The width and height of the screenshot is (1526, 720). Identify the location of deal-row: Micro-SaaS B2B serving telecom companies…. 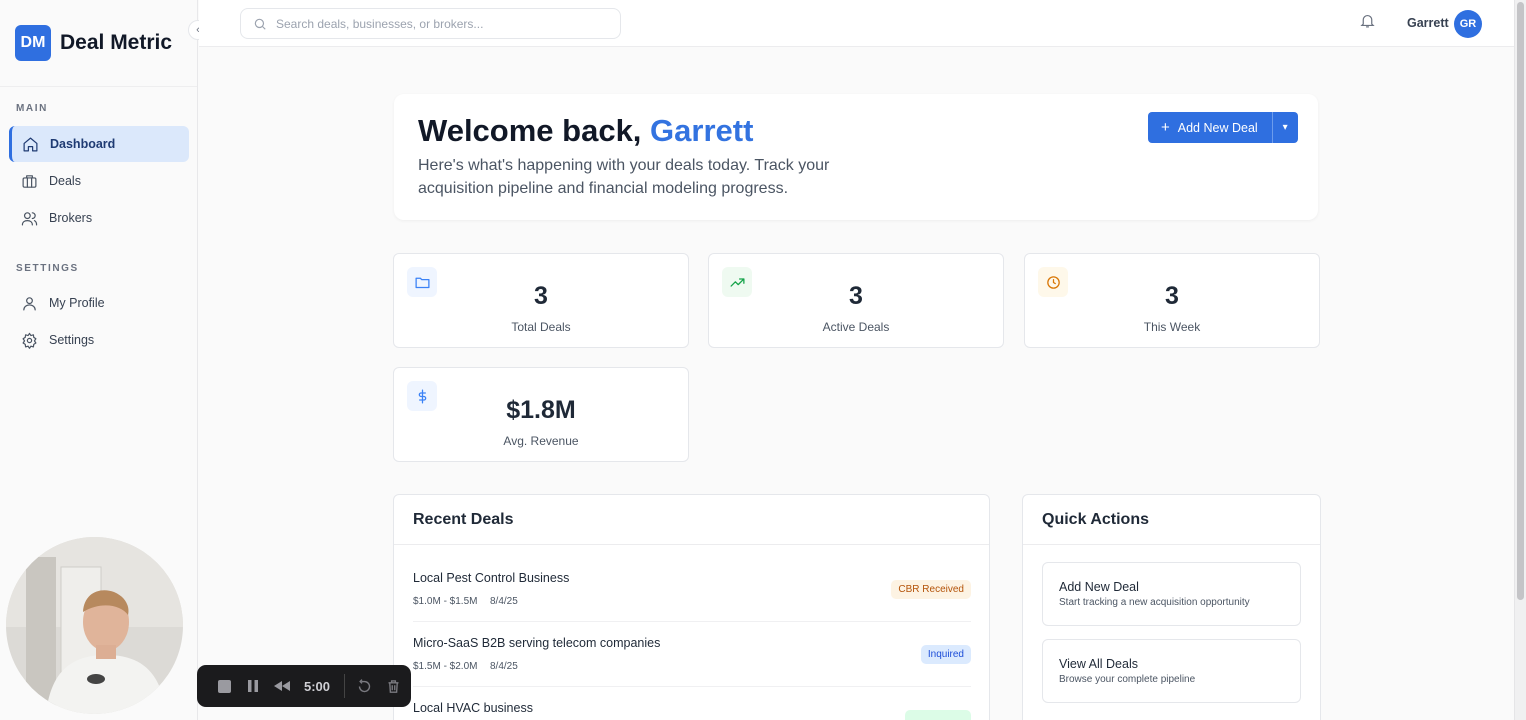
(692, 656).